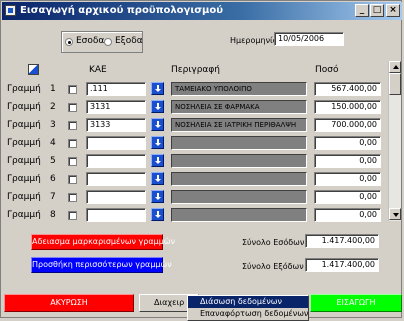  What do you see at coordinates (393, 10) in the screenshot?
I see `close-button: ×` at bounding box center [393, 10].